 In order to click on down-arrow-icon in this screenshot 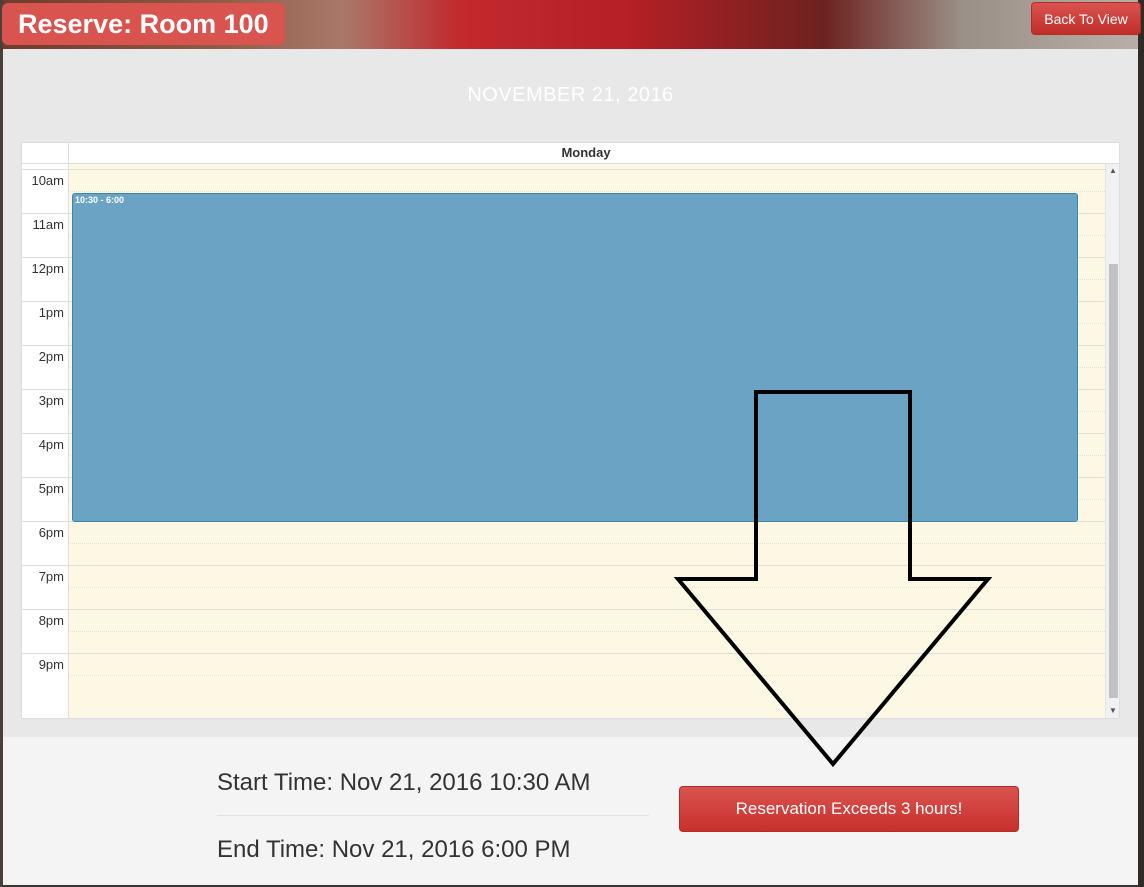, I will do `click(833, 579)`.